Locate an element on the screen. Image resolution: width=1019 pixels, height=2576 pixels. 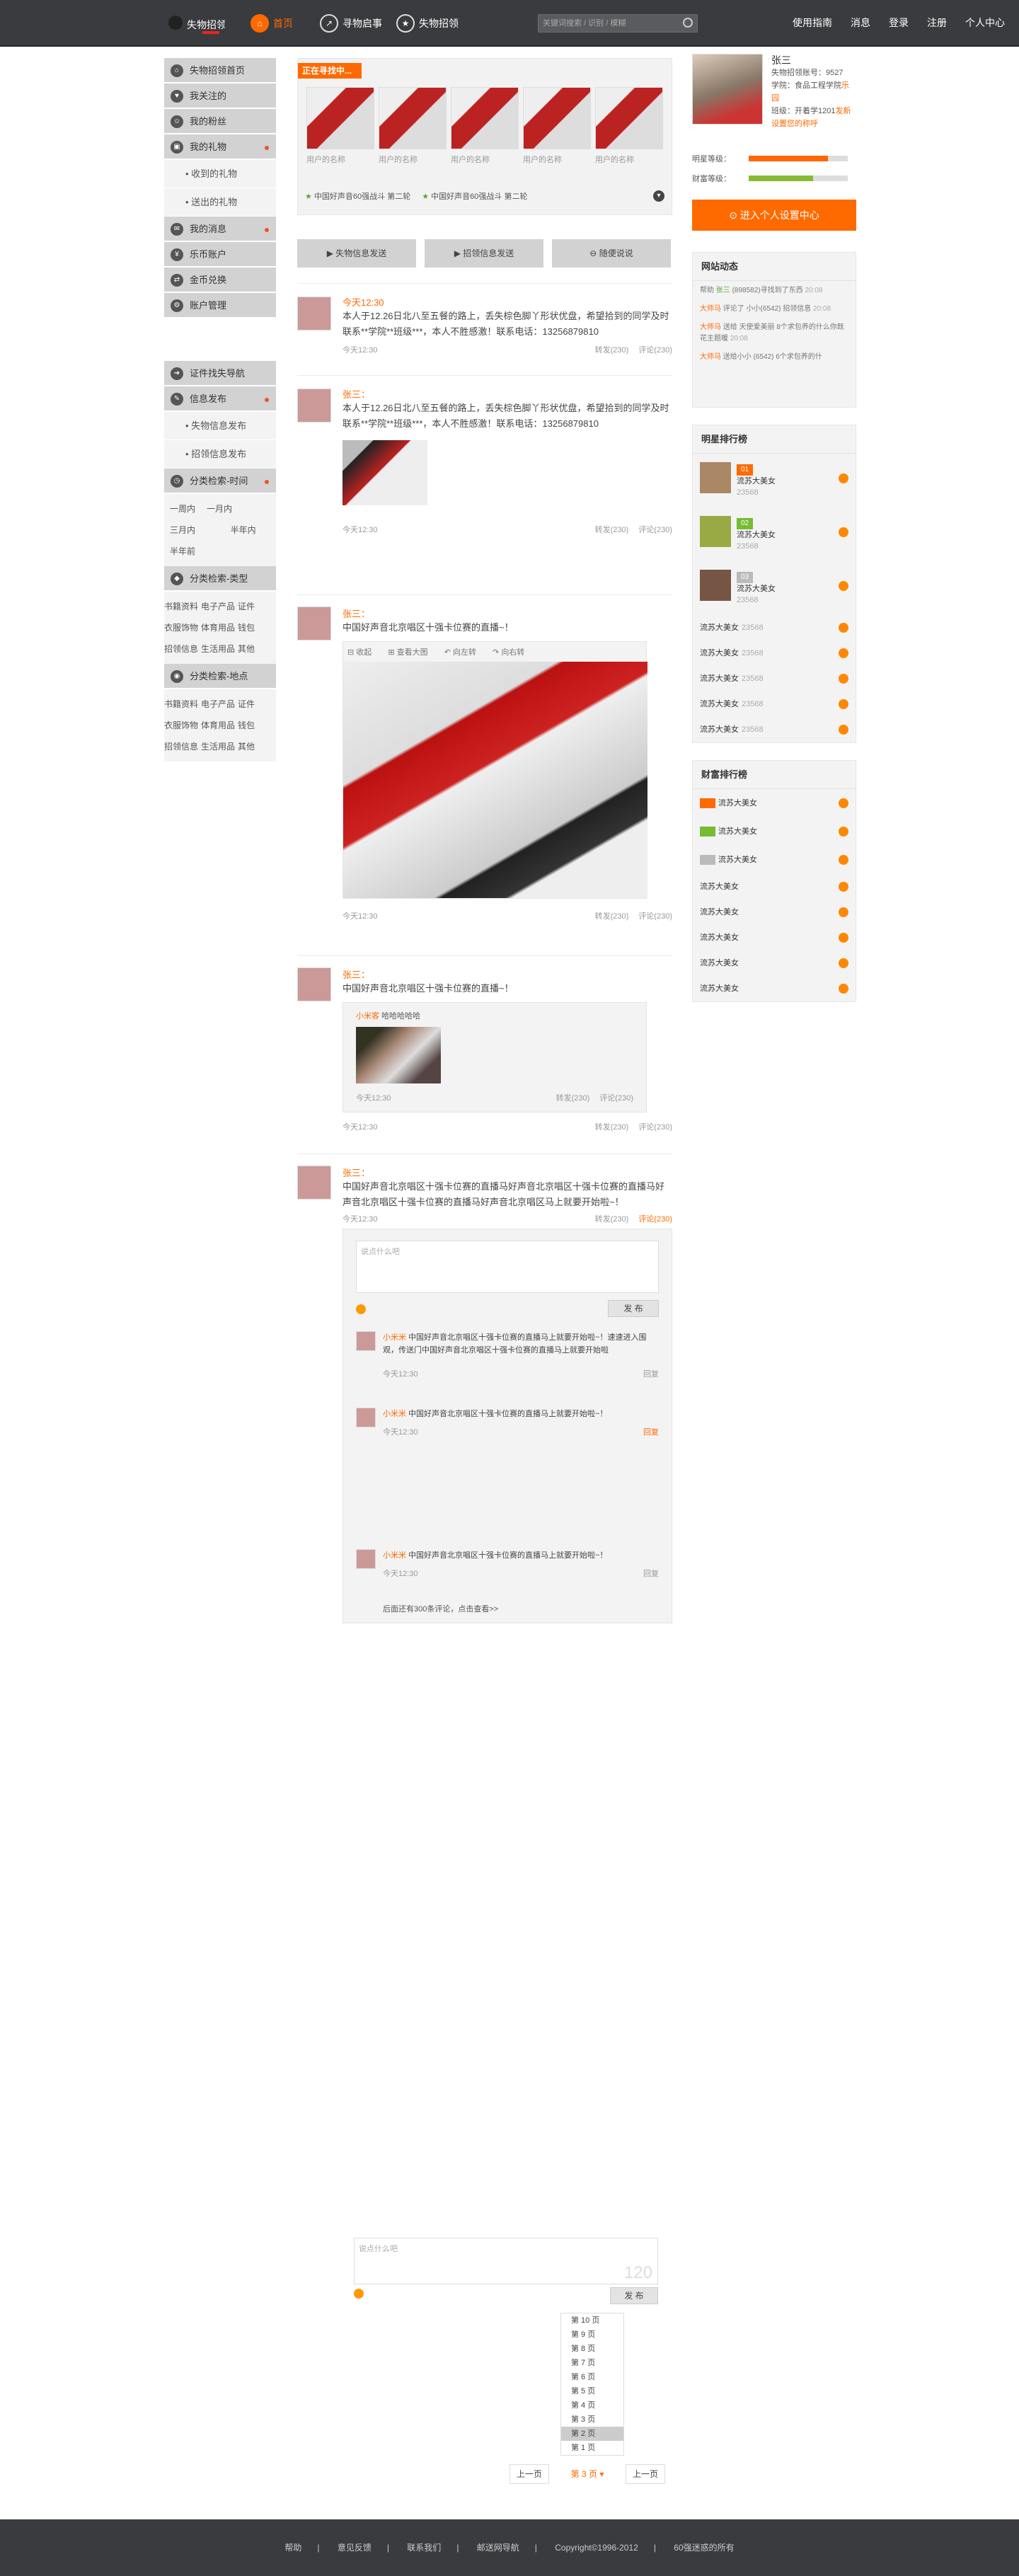
publish-lost-button: ▶ 失物信息发送 is located at coordinates (356, 254).